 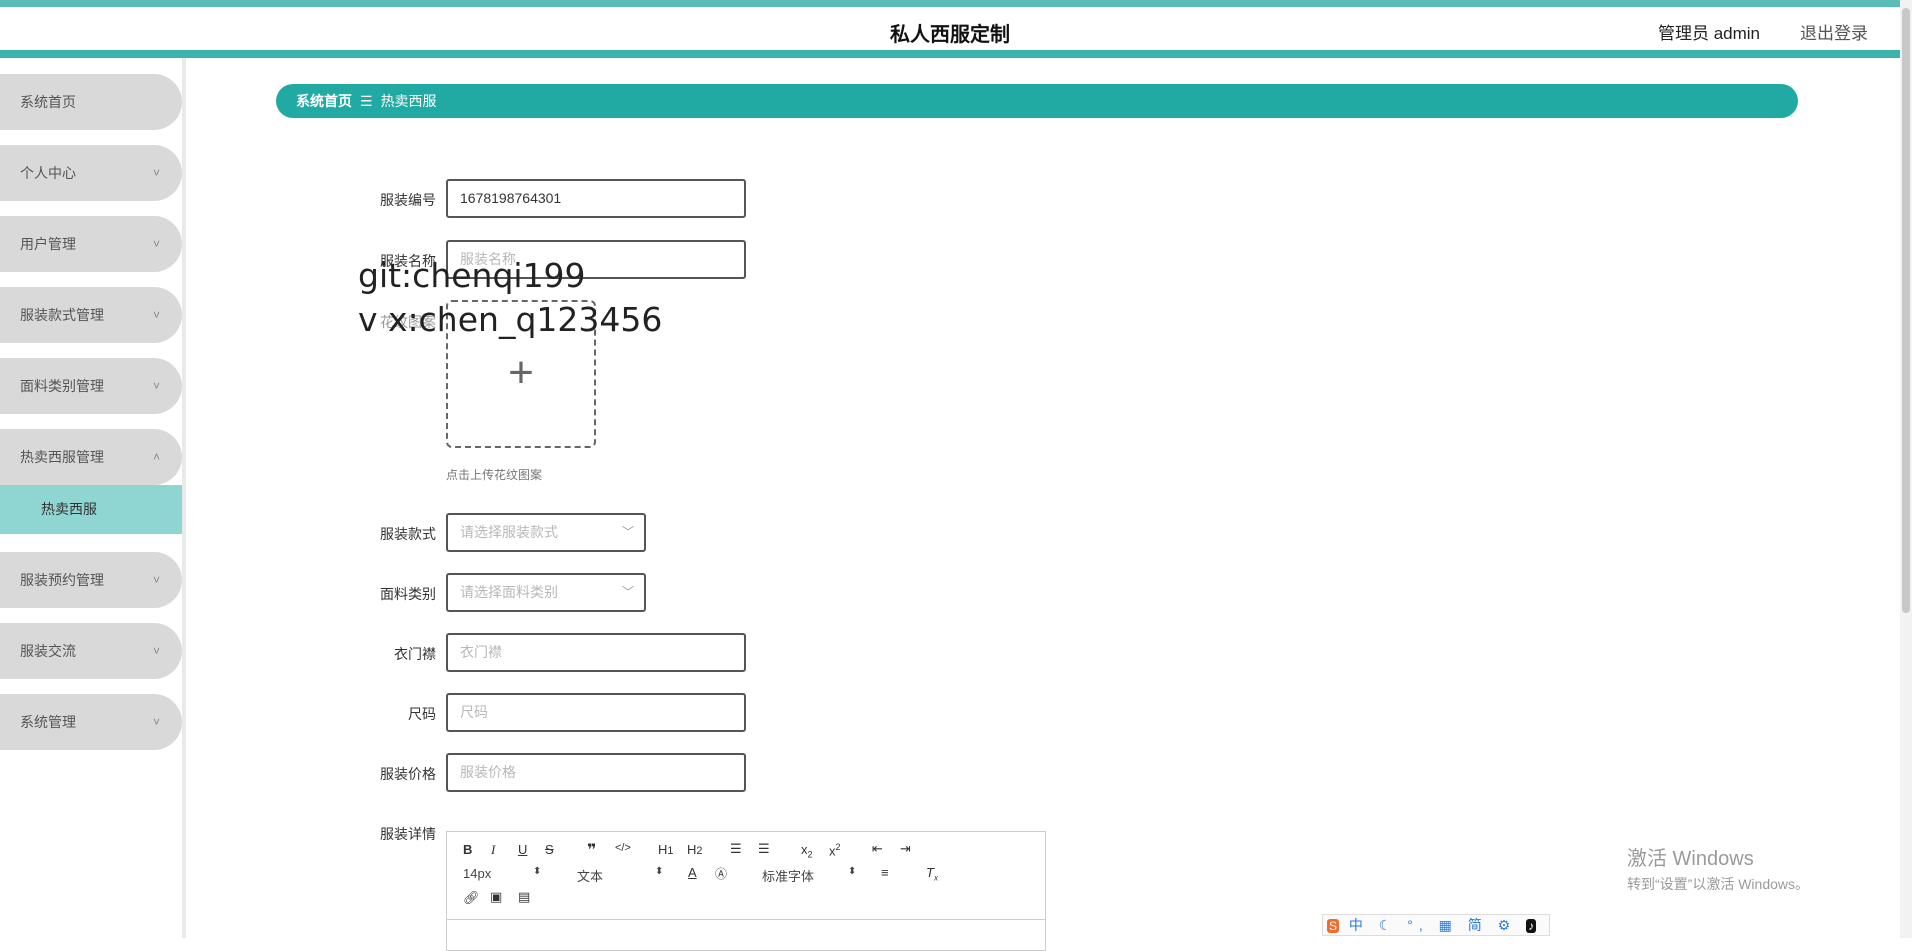 I want to click on scrollbar-thumb, so click(x=1906, y=310).